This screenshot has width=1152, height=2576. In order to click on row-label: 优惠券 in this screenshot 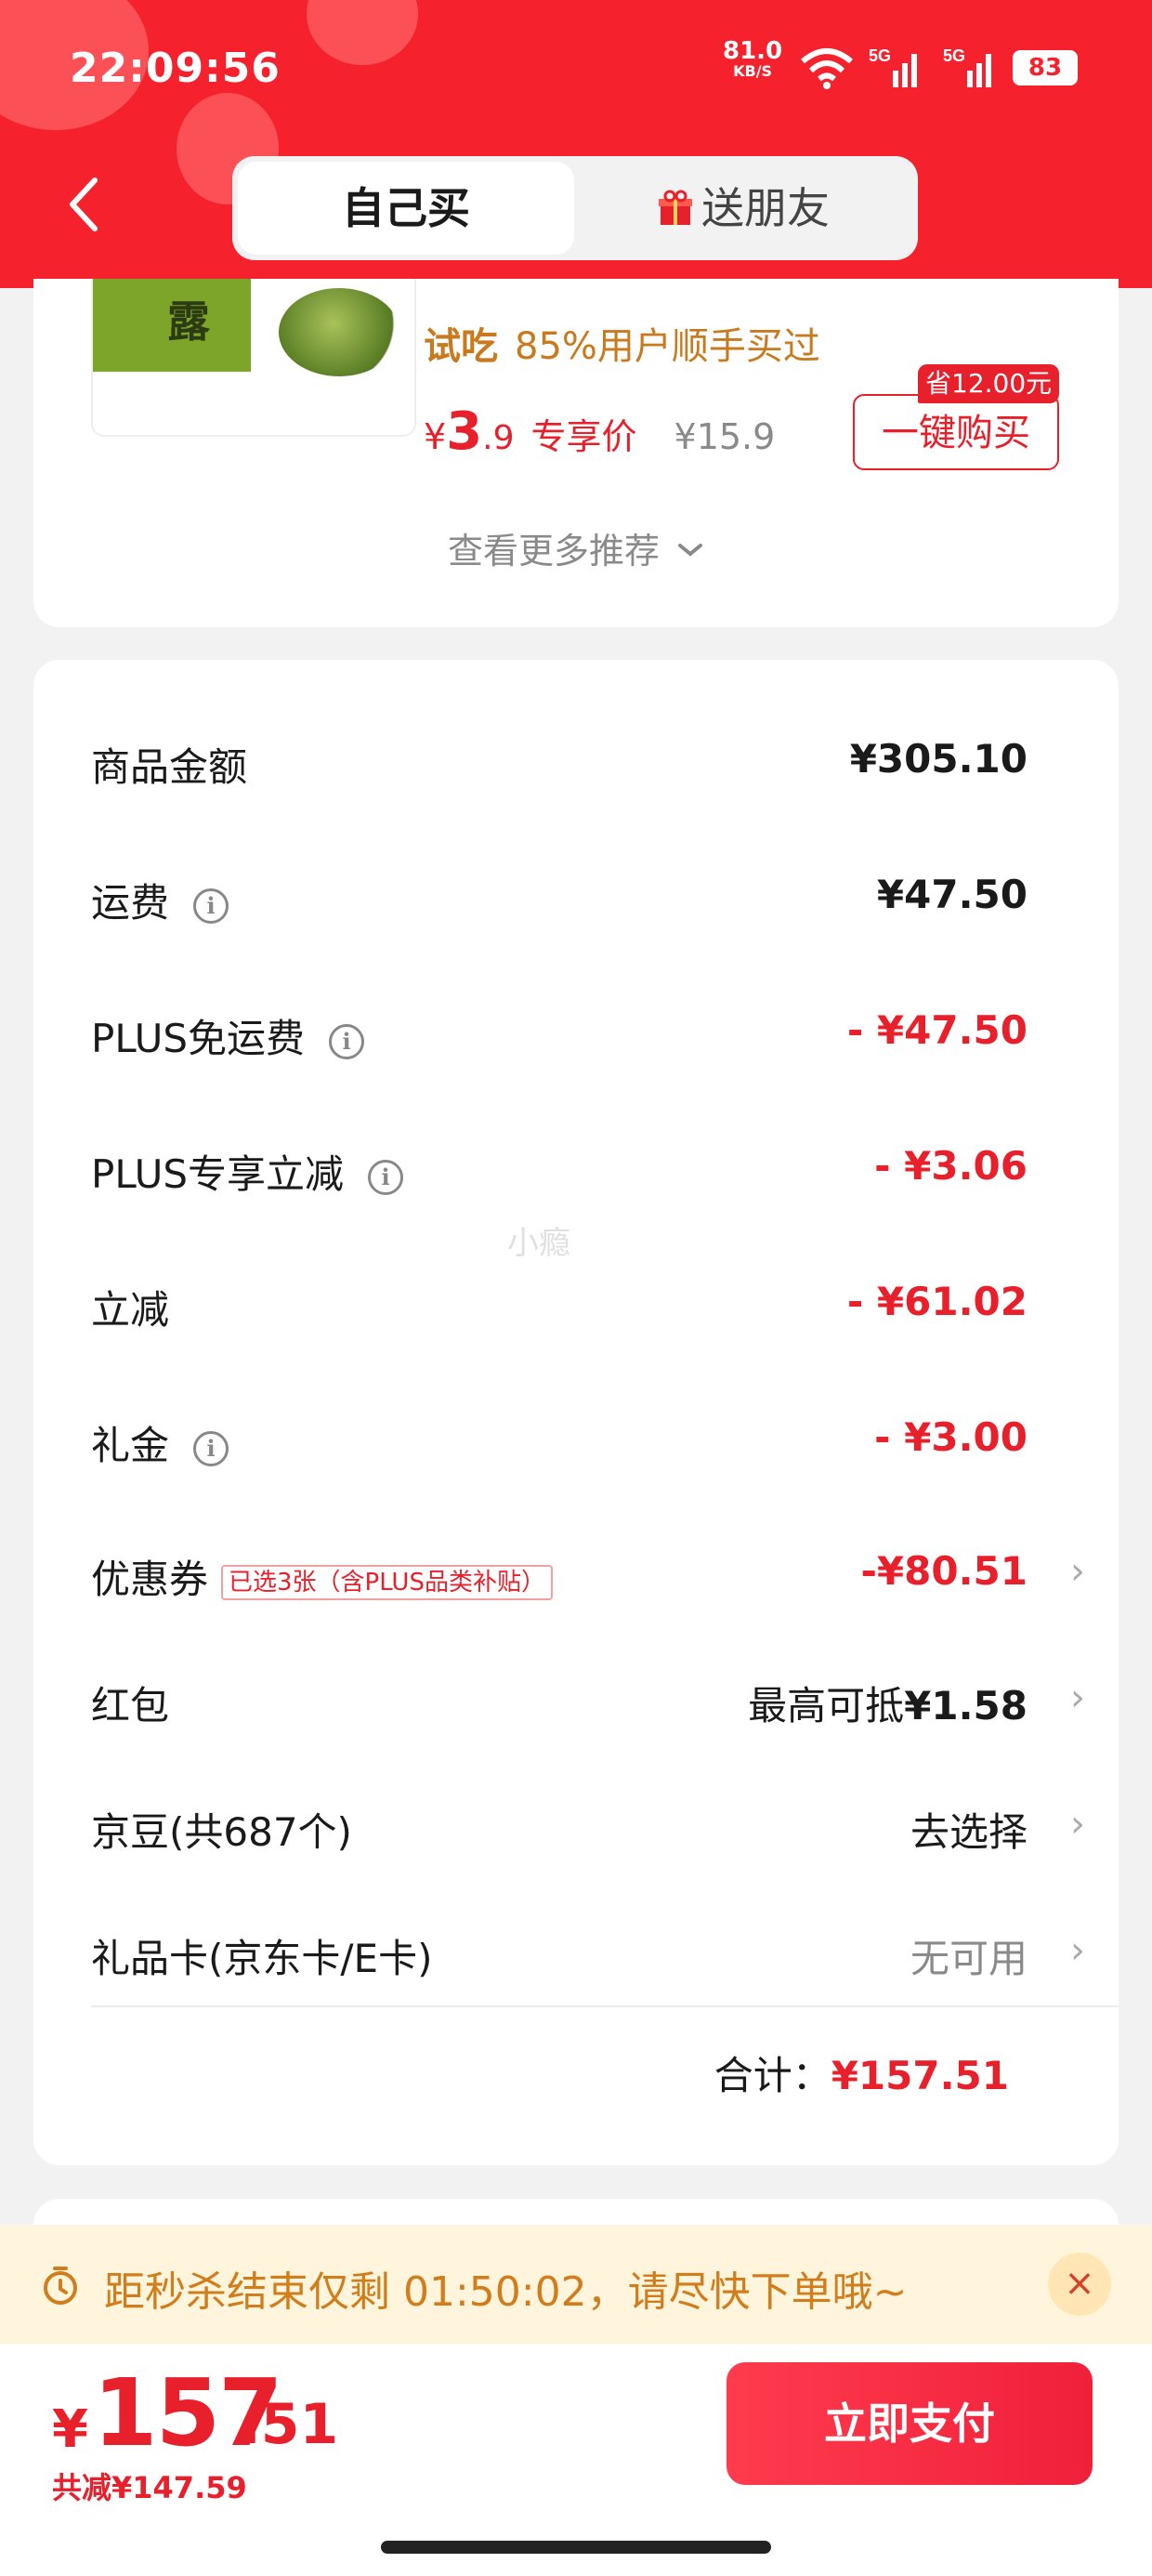, I will do `click(150, 1579)`.